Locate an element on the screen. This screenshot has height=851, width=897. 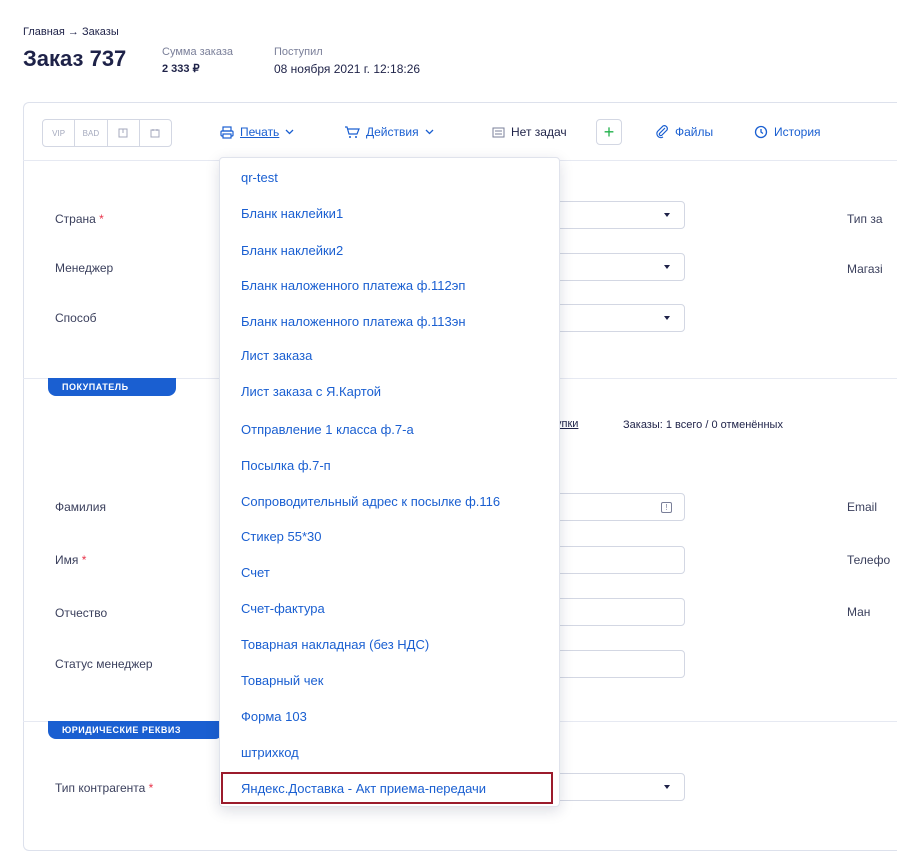
printer-icon is located at coordinates (227, 132).